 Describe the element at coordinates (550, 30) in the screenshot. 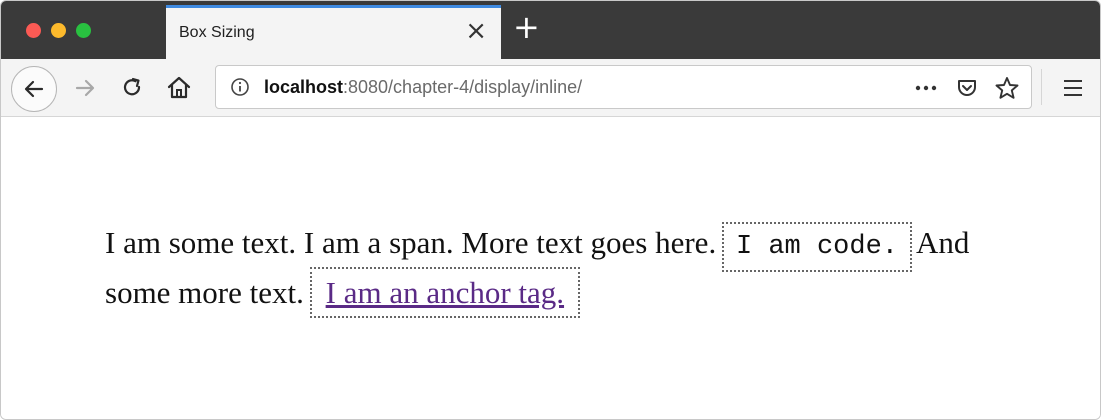

I see `tab-strip: Box Sizing × +` at that location.